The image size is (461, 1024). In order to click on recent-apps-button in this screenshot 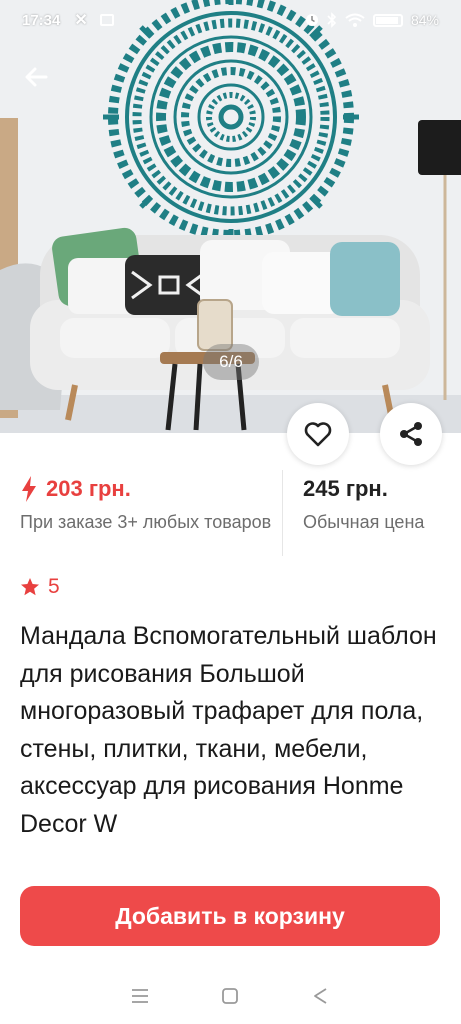, I will do `click(140, 996)`.